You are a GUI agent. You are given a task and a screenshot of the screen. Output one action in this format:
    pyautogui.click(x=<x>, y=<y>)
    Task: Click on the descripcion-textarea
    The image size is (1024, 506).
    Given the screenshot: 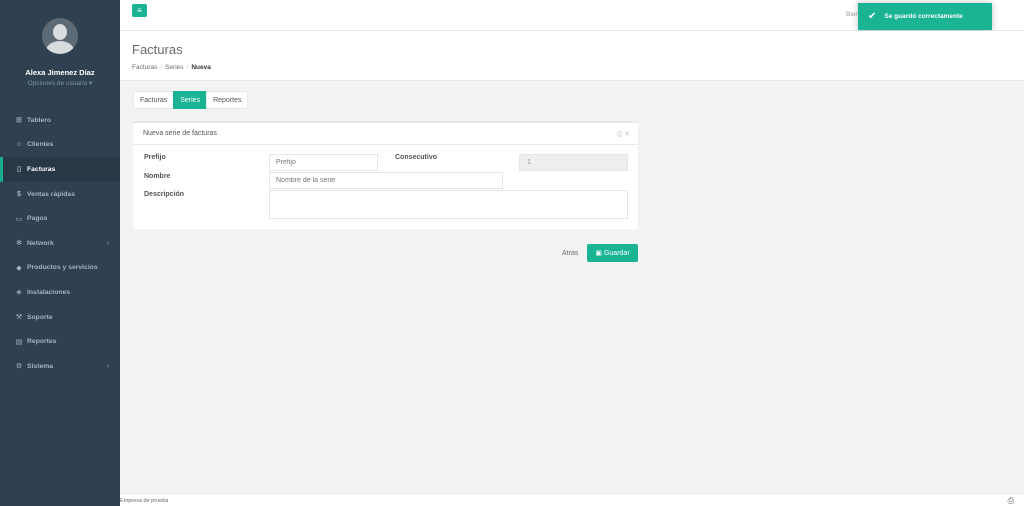 What is the action you would take?
    pyautogui.click(x=448, y=204)
    